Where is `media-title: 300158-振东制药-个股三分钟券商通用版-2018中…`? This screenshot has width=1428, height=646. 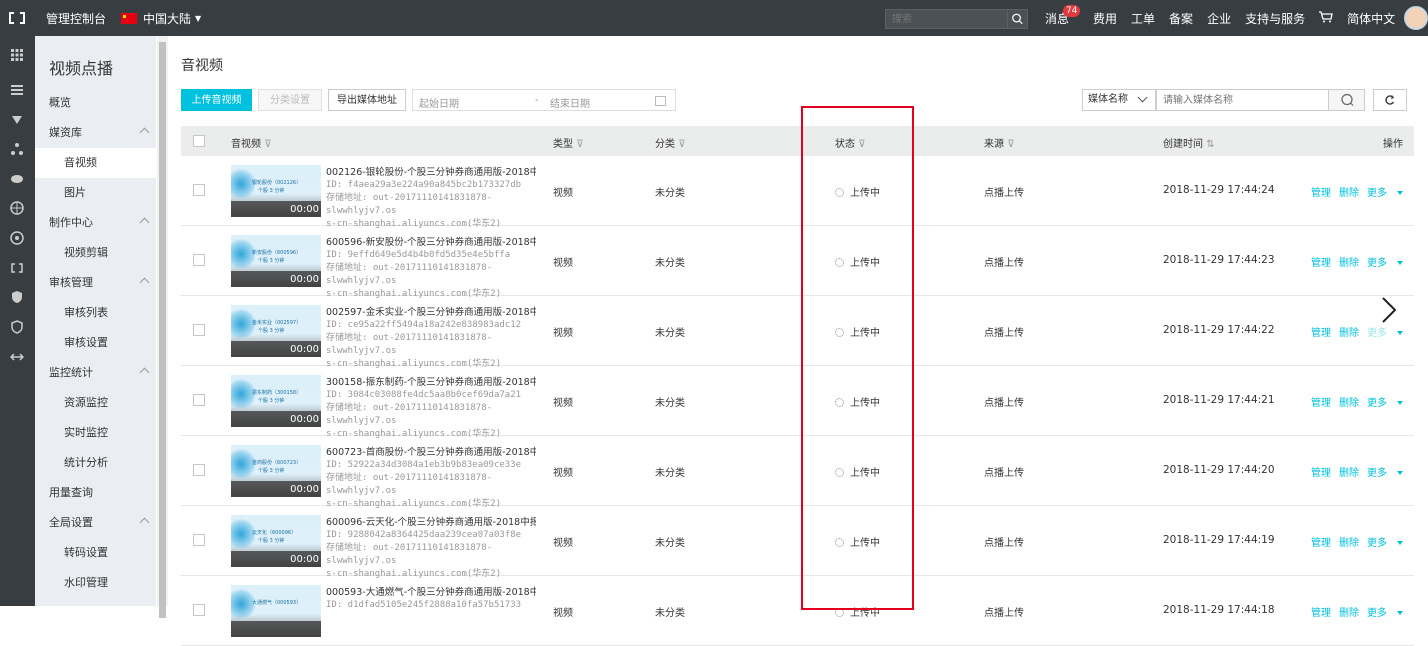
media-title: 300158-振东制药-个股三分钟券商通用版-2018中… is located at coordinates (431, 382).